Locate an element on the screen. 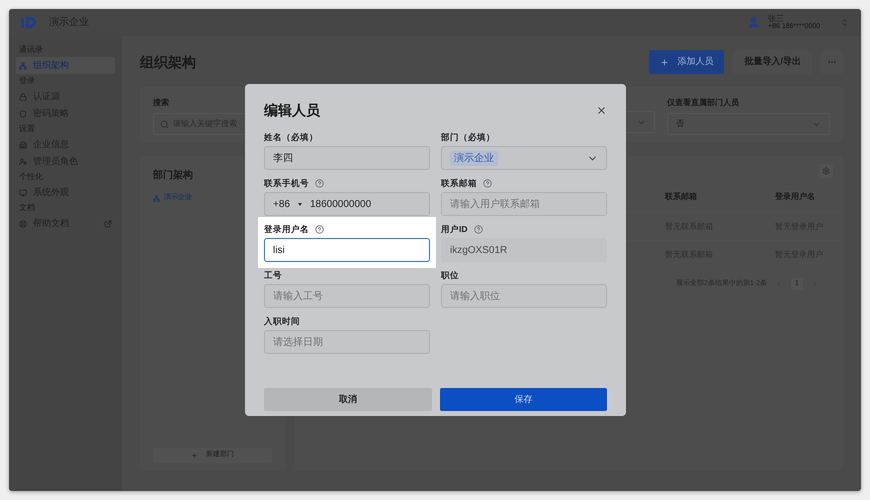  dialog-title: 编辑人员 is located at coordinates (292, 110).